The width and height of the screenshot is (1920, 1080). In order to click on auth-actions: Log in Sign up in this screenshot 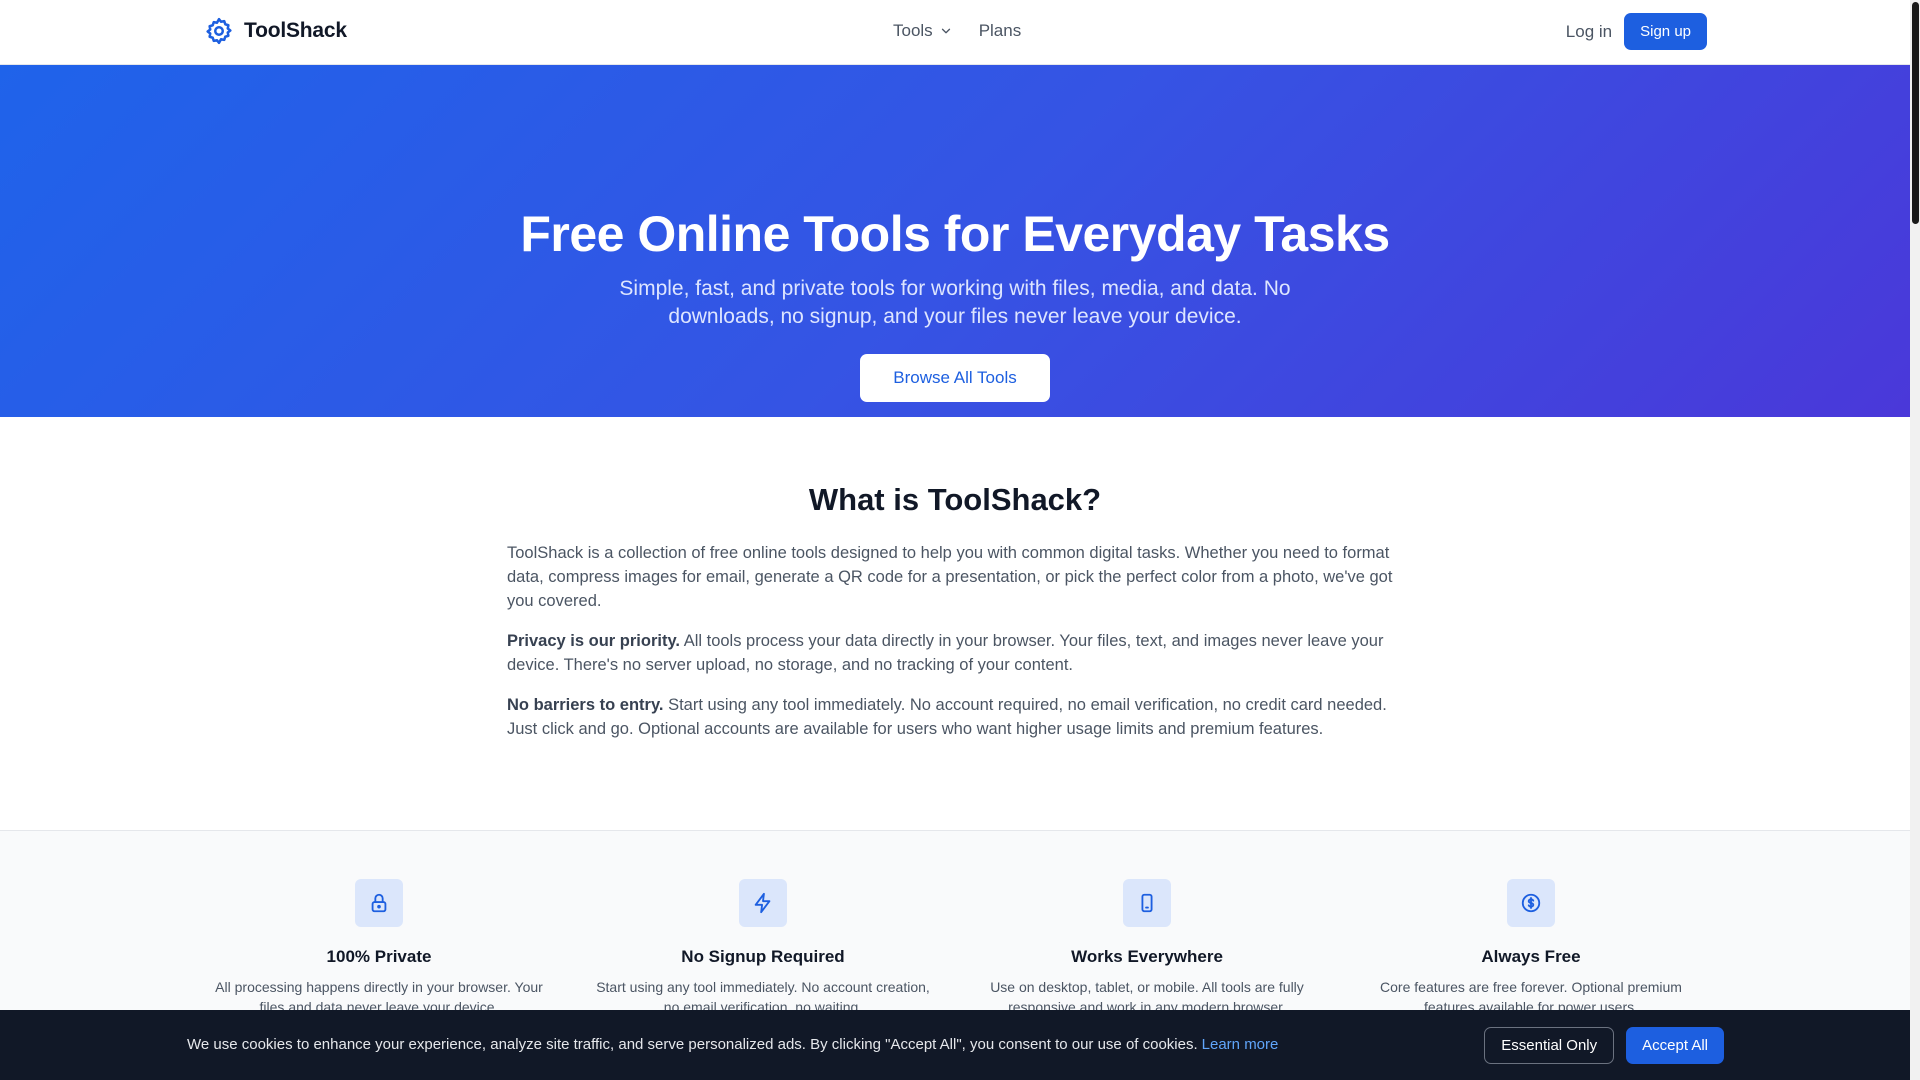, I will do `click(1636, 31)`.